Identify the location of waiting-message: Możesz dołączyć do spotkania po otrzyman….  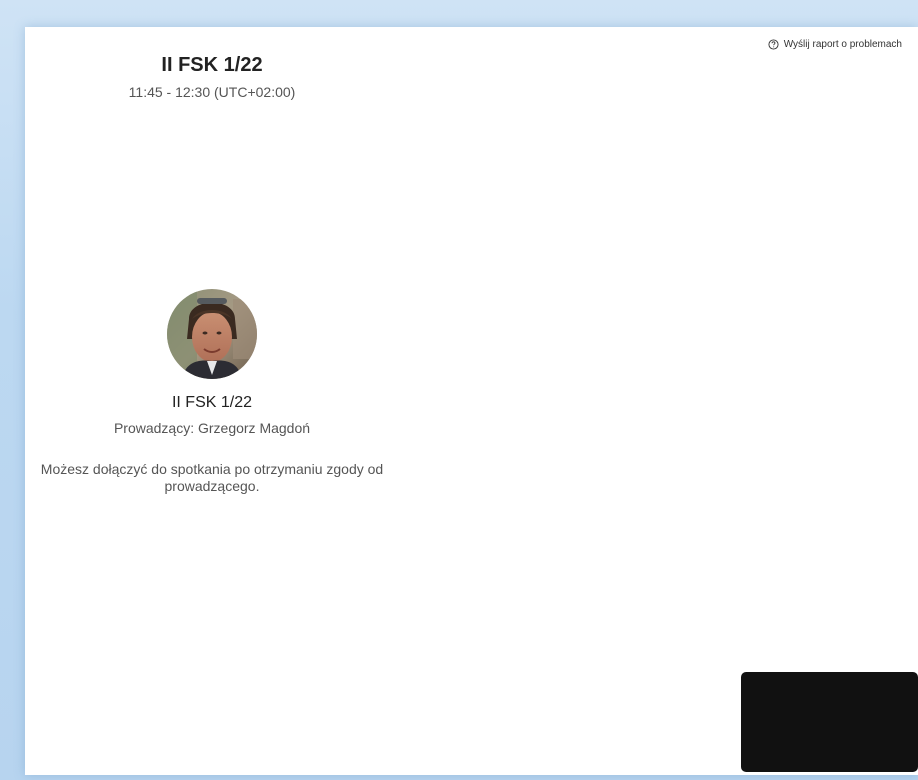
(212, 477).